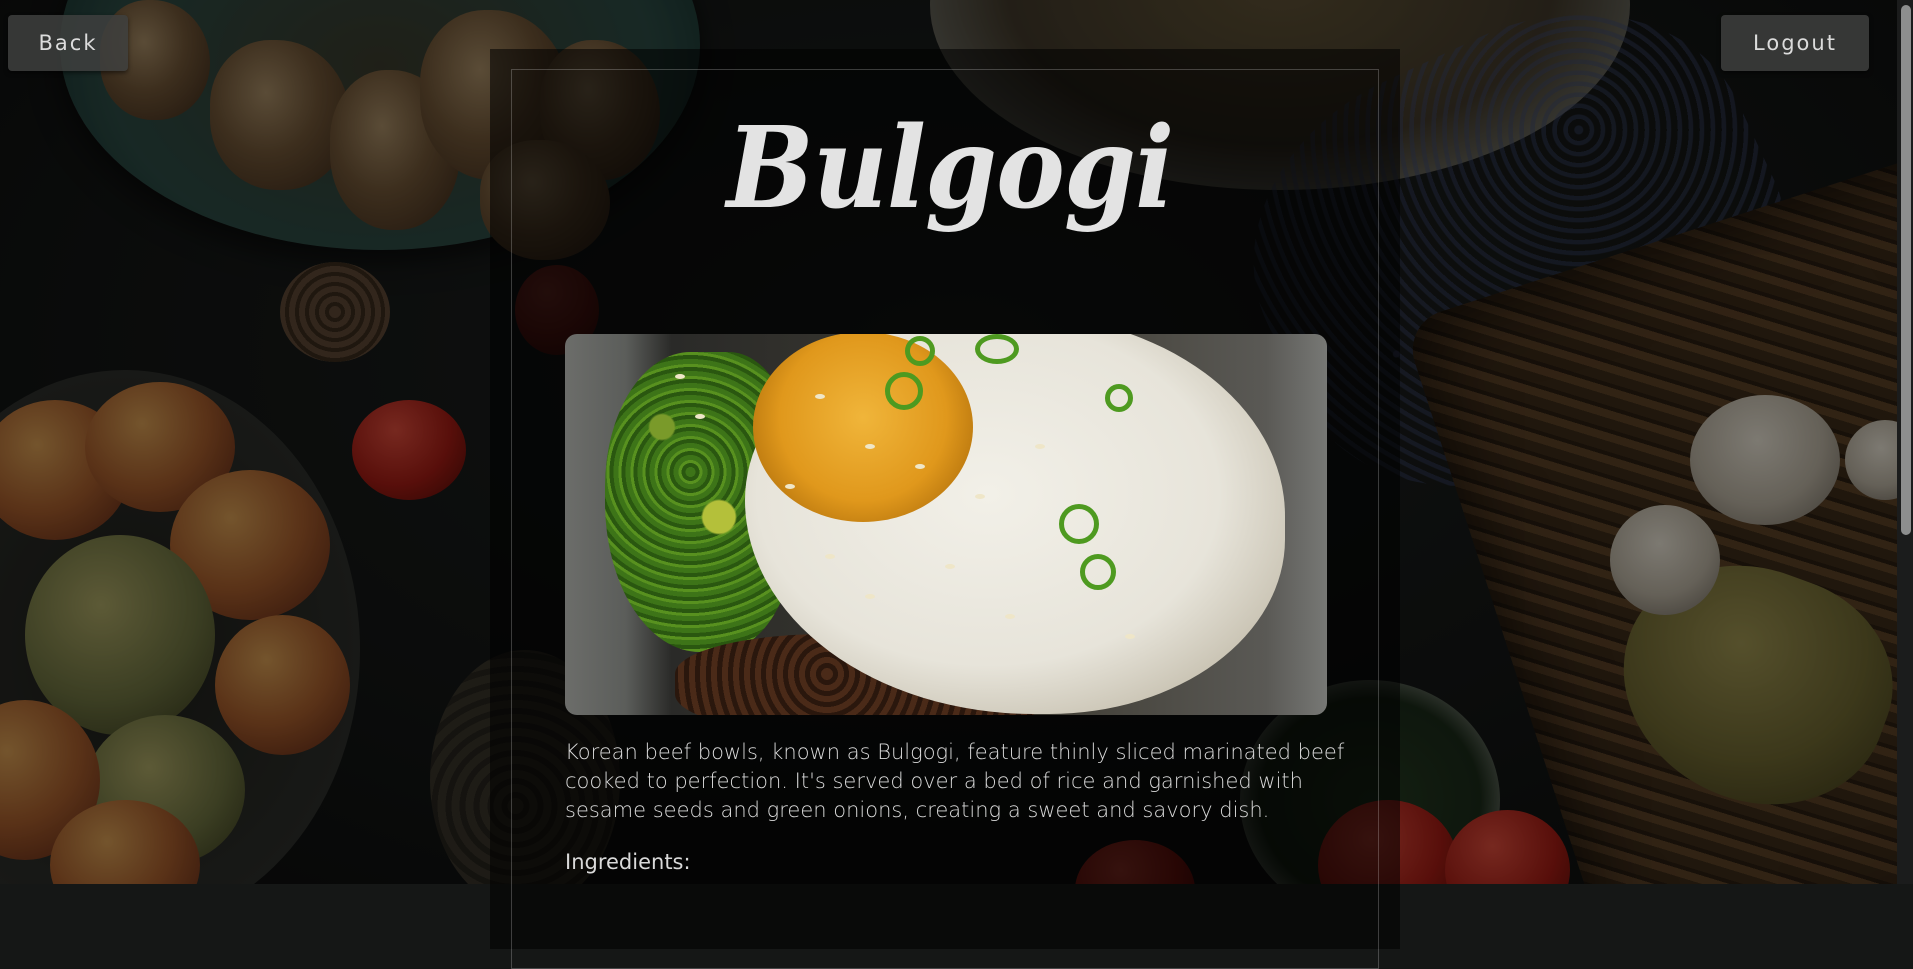 The height and width of the screenshot is (969, 1913). What do you see at coordinates (950, 168) in the screenshot?
I see `recipe-title: Bulgogi` at bounding box center [950, 168].